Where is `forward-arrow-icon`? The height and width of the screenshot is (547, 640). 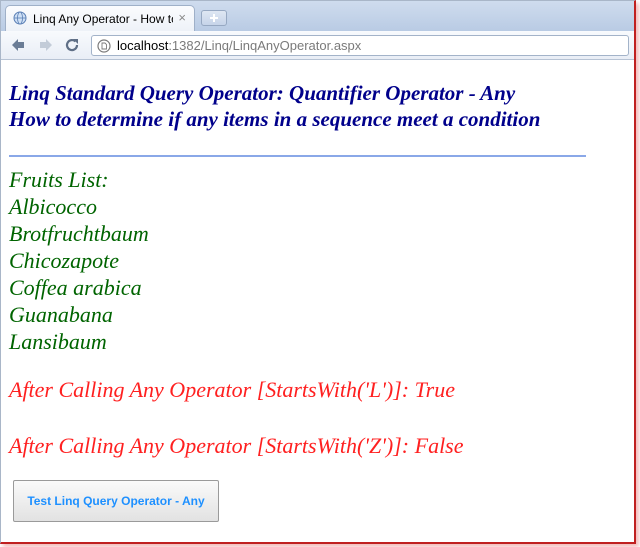 forward-arrow-icon is located at coordinates (46, 45).